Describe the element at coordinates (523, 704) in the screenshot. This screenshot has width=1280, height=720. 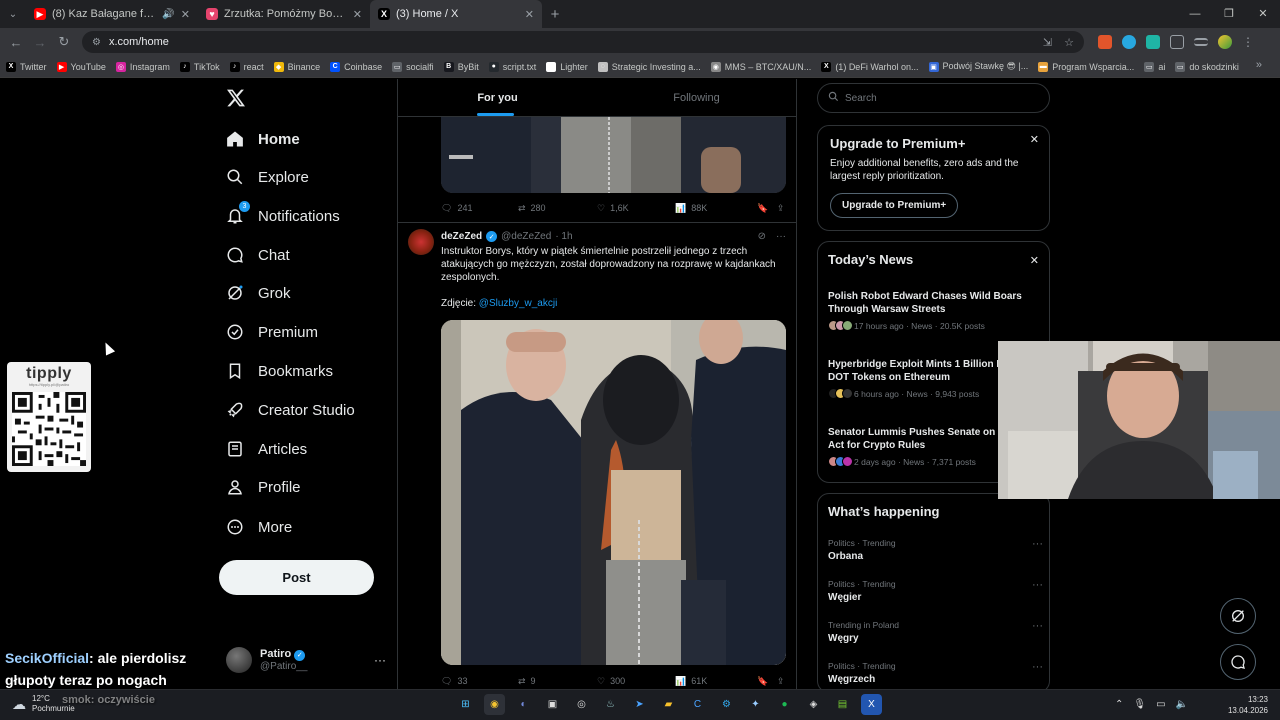
I see `discord-icon: ◐` at that location.